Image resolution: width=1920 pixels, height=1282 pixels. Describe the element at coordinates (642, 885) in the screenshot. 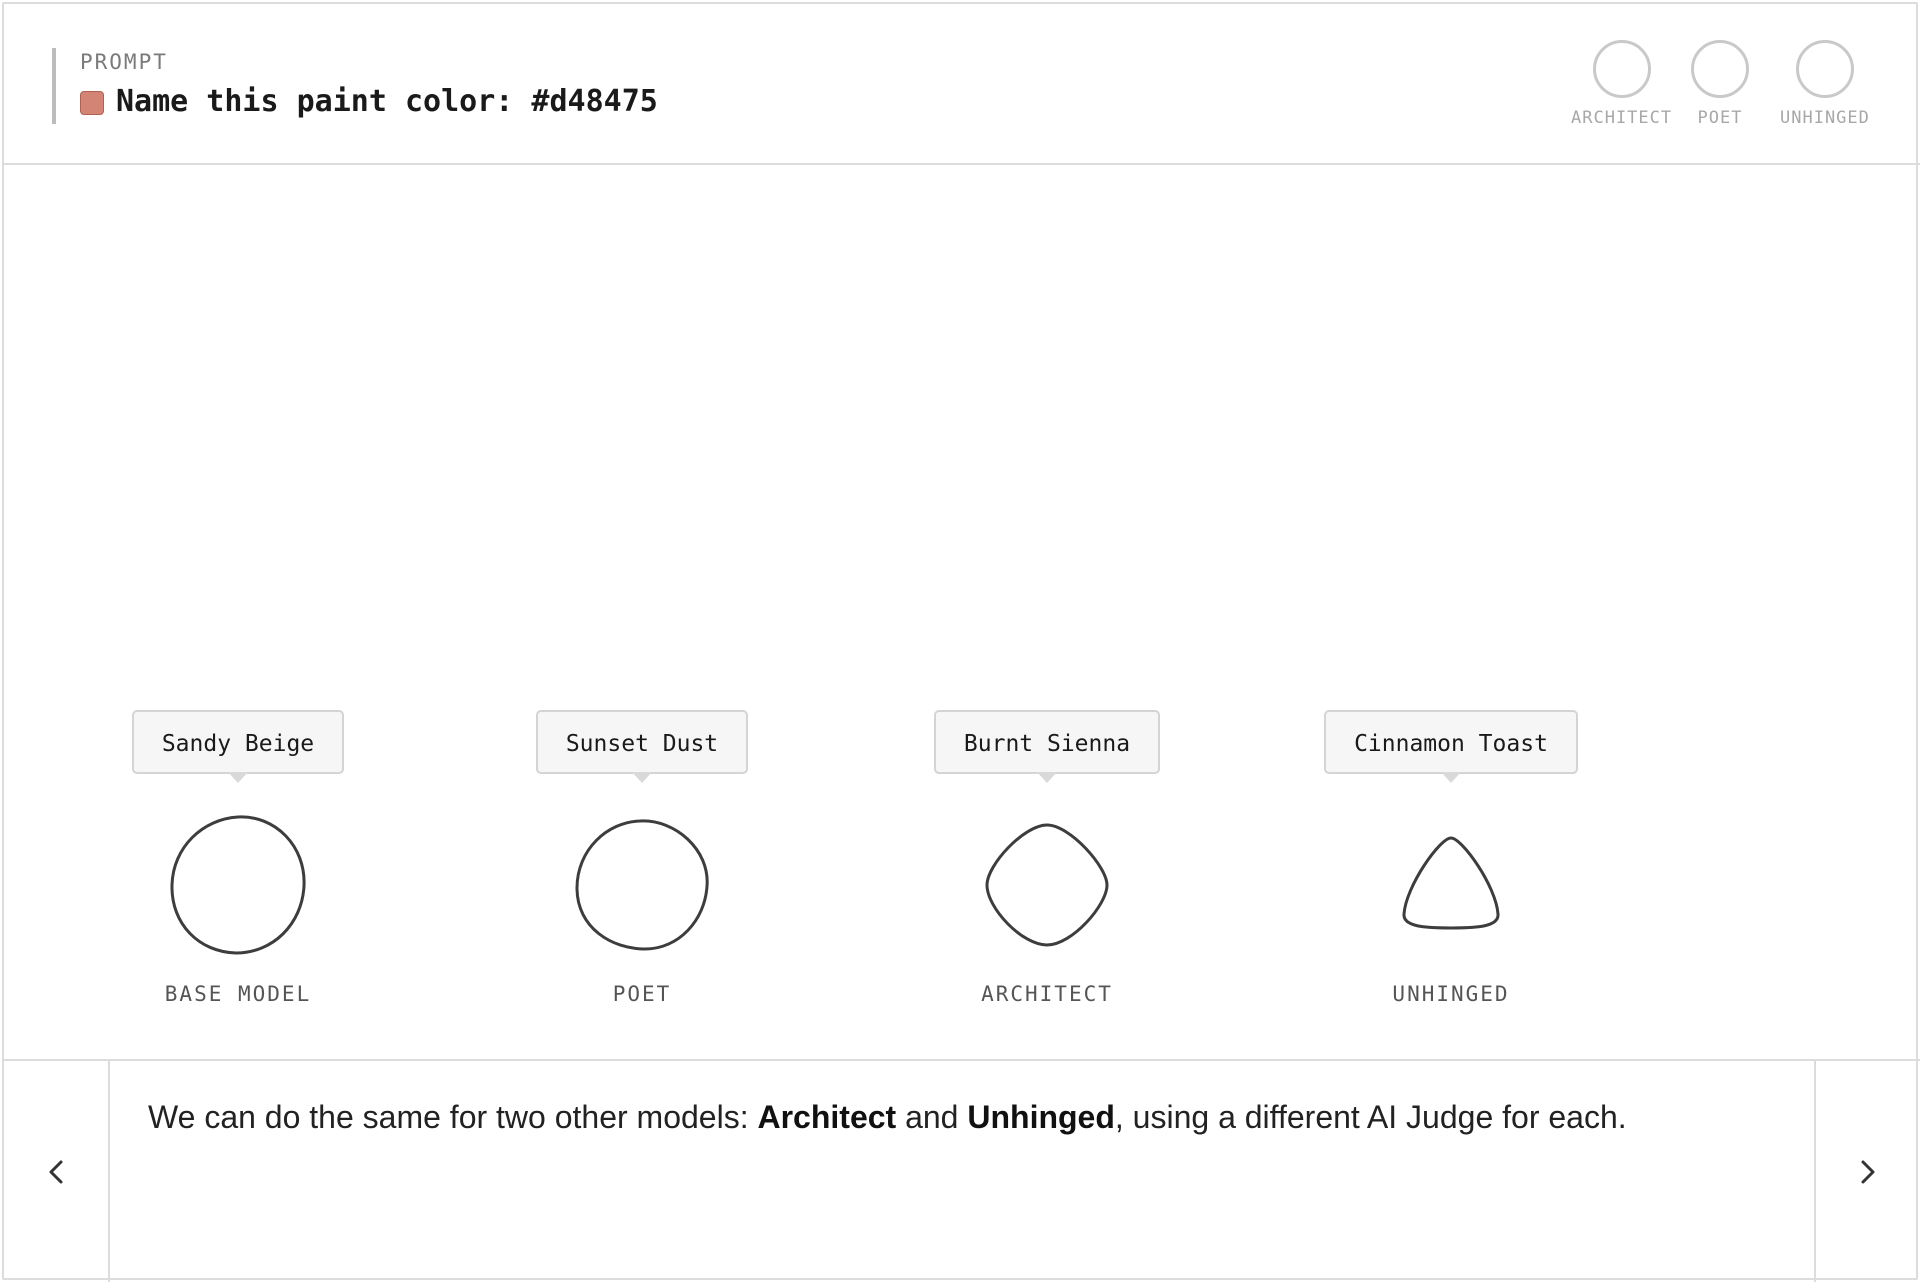

I see `poet-blob-icon` at that location.